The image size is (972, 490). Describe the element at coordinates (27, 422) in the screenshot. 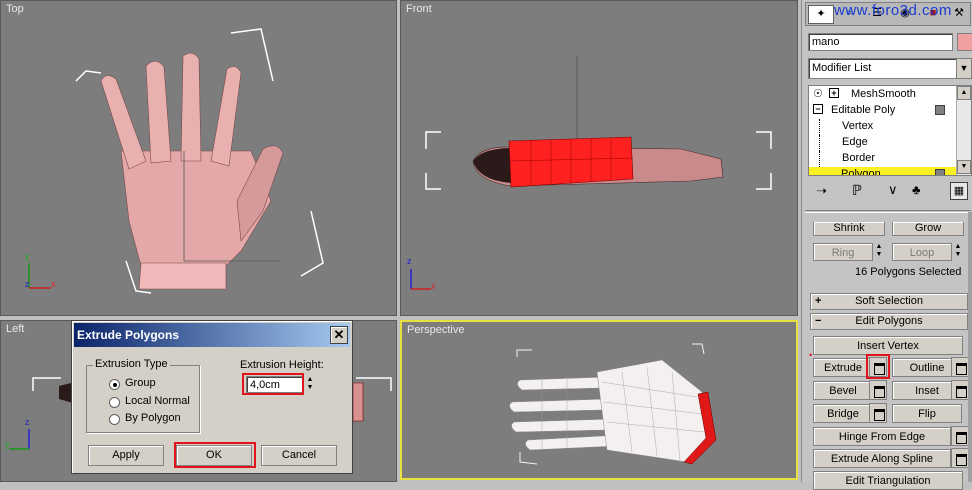

I see `left-axis-z: z` at that location.